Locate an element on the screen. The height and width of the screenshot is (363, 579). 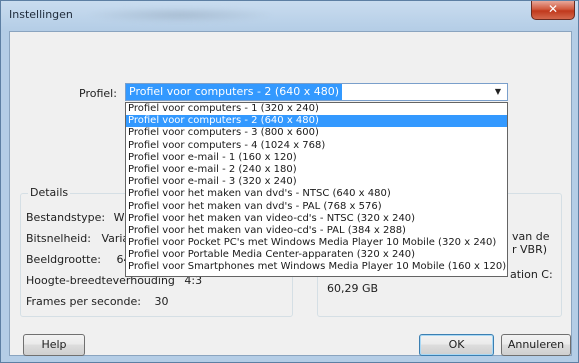
profile-dropdown: Profiel voor computers - 2 (640 x 480) ▼ is located at coordinates (316, 92).